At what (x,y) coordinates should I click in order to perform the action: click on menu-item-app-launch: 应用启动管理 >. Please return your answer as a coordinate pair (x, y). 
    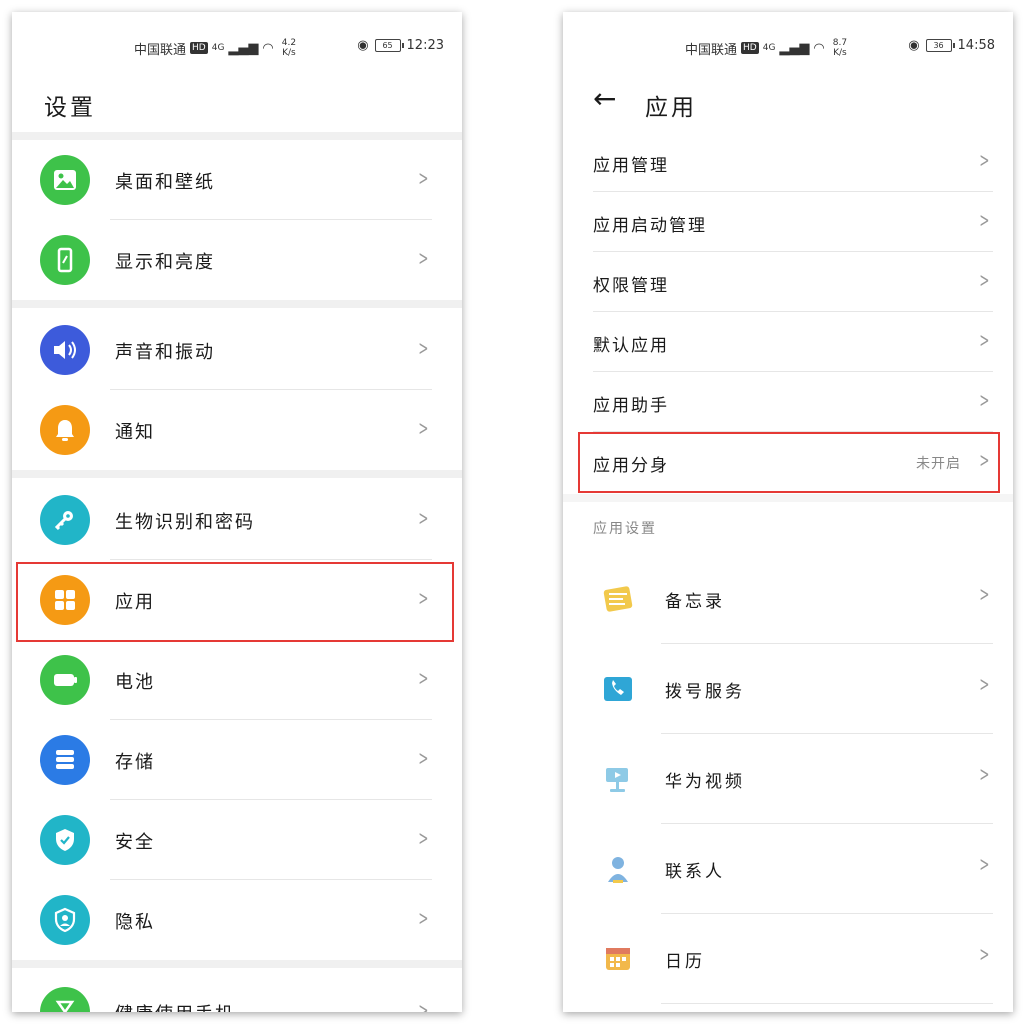
    Looking at the image, I should click on (788, 222).